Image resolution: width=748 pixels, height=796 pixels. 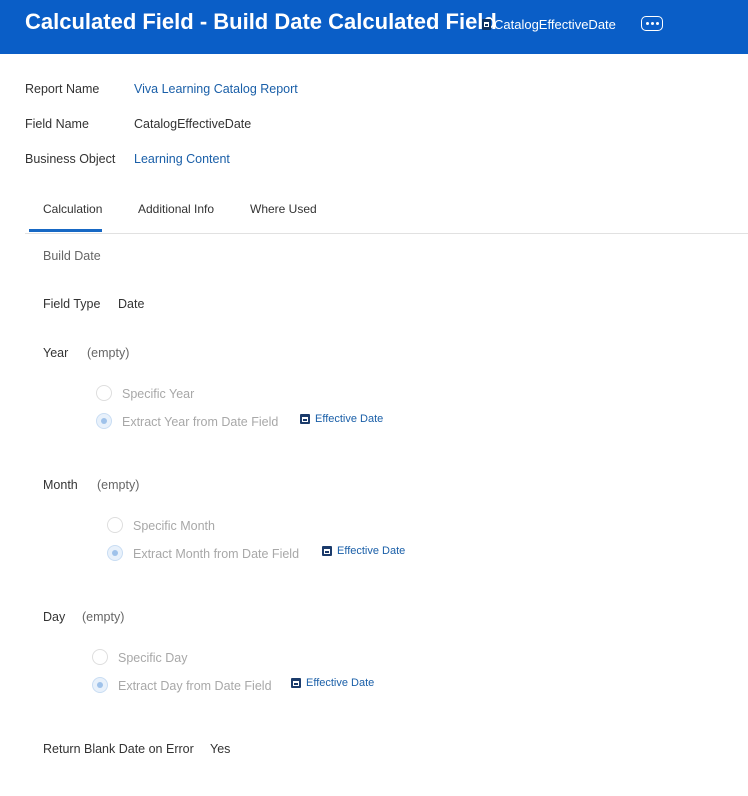 What do you see at coordinates (647, 23) in the screenshot?
I see `more-options-icon` at bounding box center [647, 23].